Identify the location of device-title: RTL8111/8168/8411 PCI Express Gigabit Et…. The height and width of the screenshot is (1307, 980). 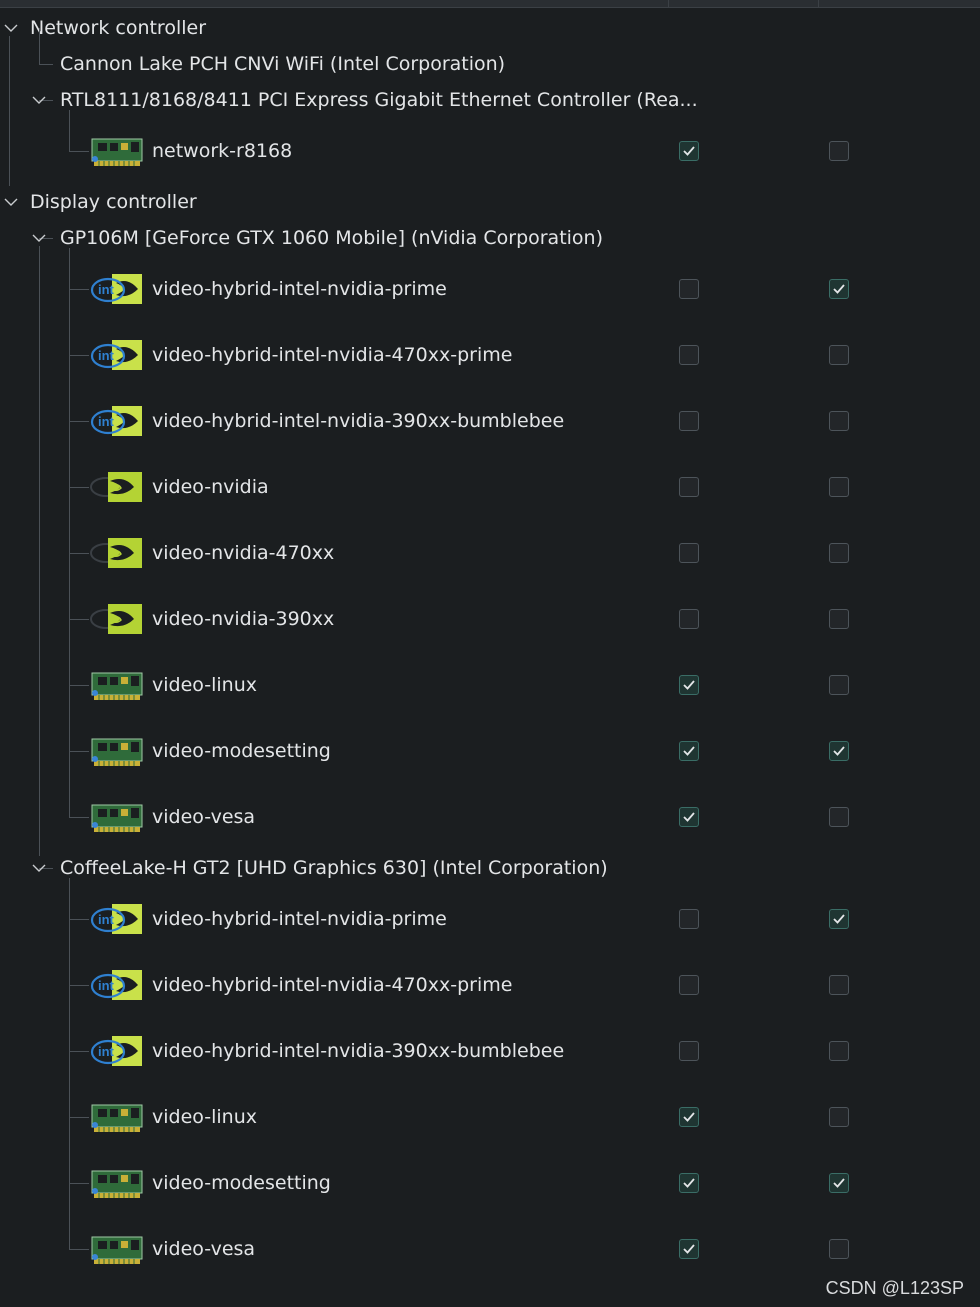
(379, 100).